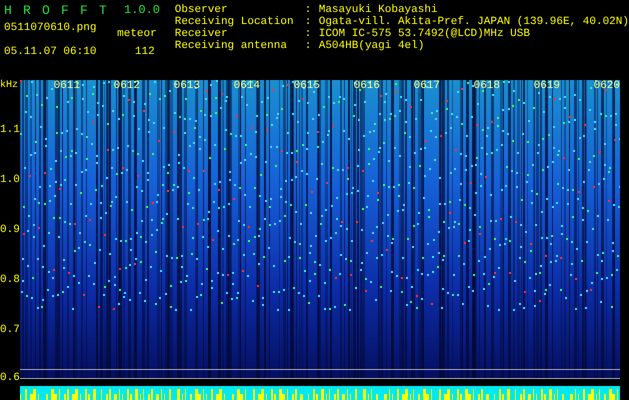 This screenshot has height=400, width=629. What do you see at coordinates (10, 130) in the screenshot?
I see `y-axis-label: 1.1` at bounding box center [10, 130].